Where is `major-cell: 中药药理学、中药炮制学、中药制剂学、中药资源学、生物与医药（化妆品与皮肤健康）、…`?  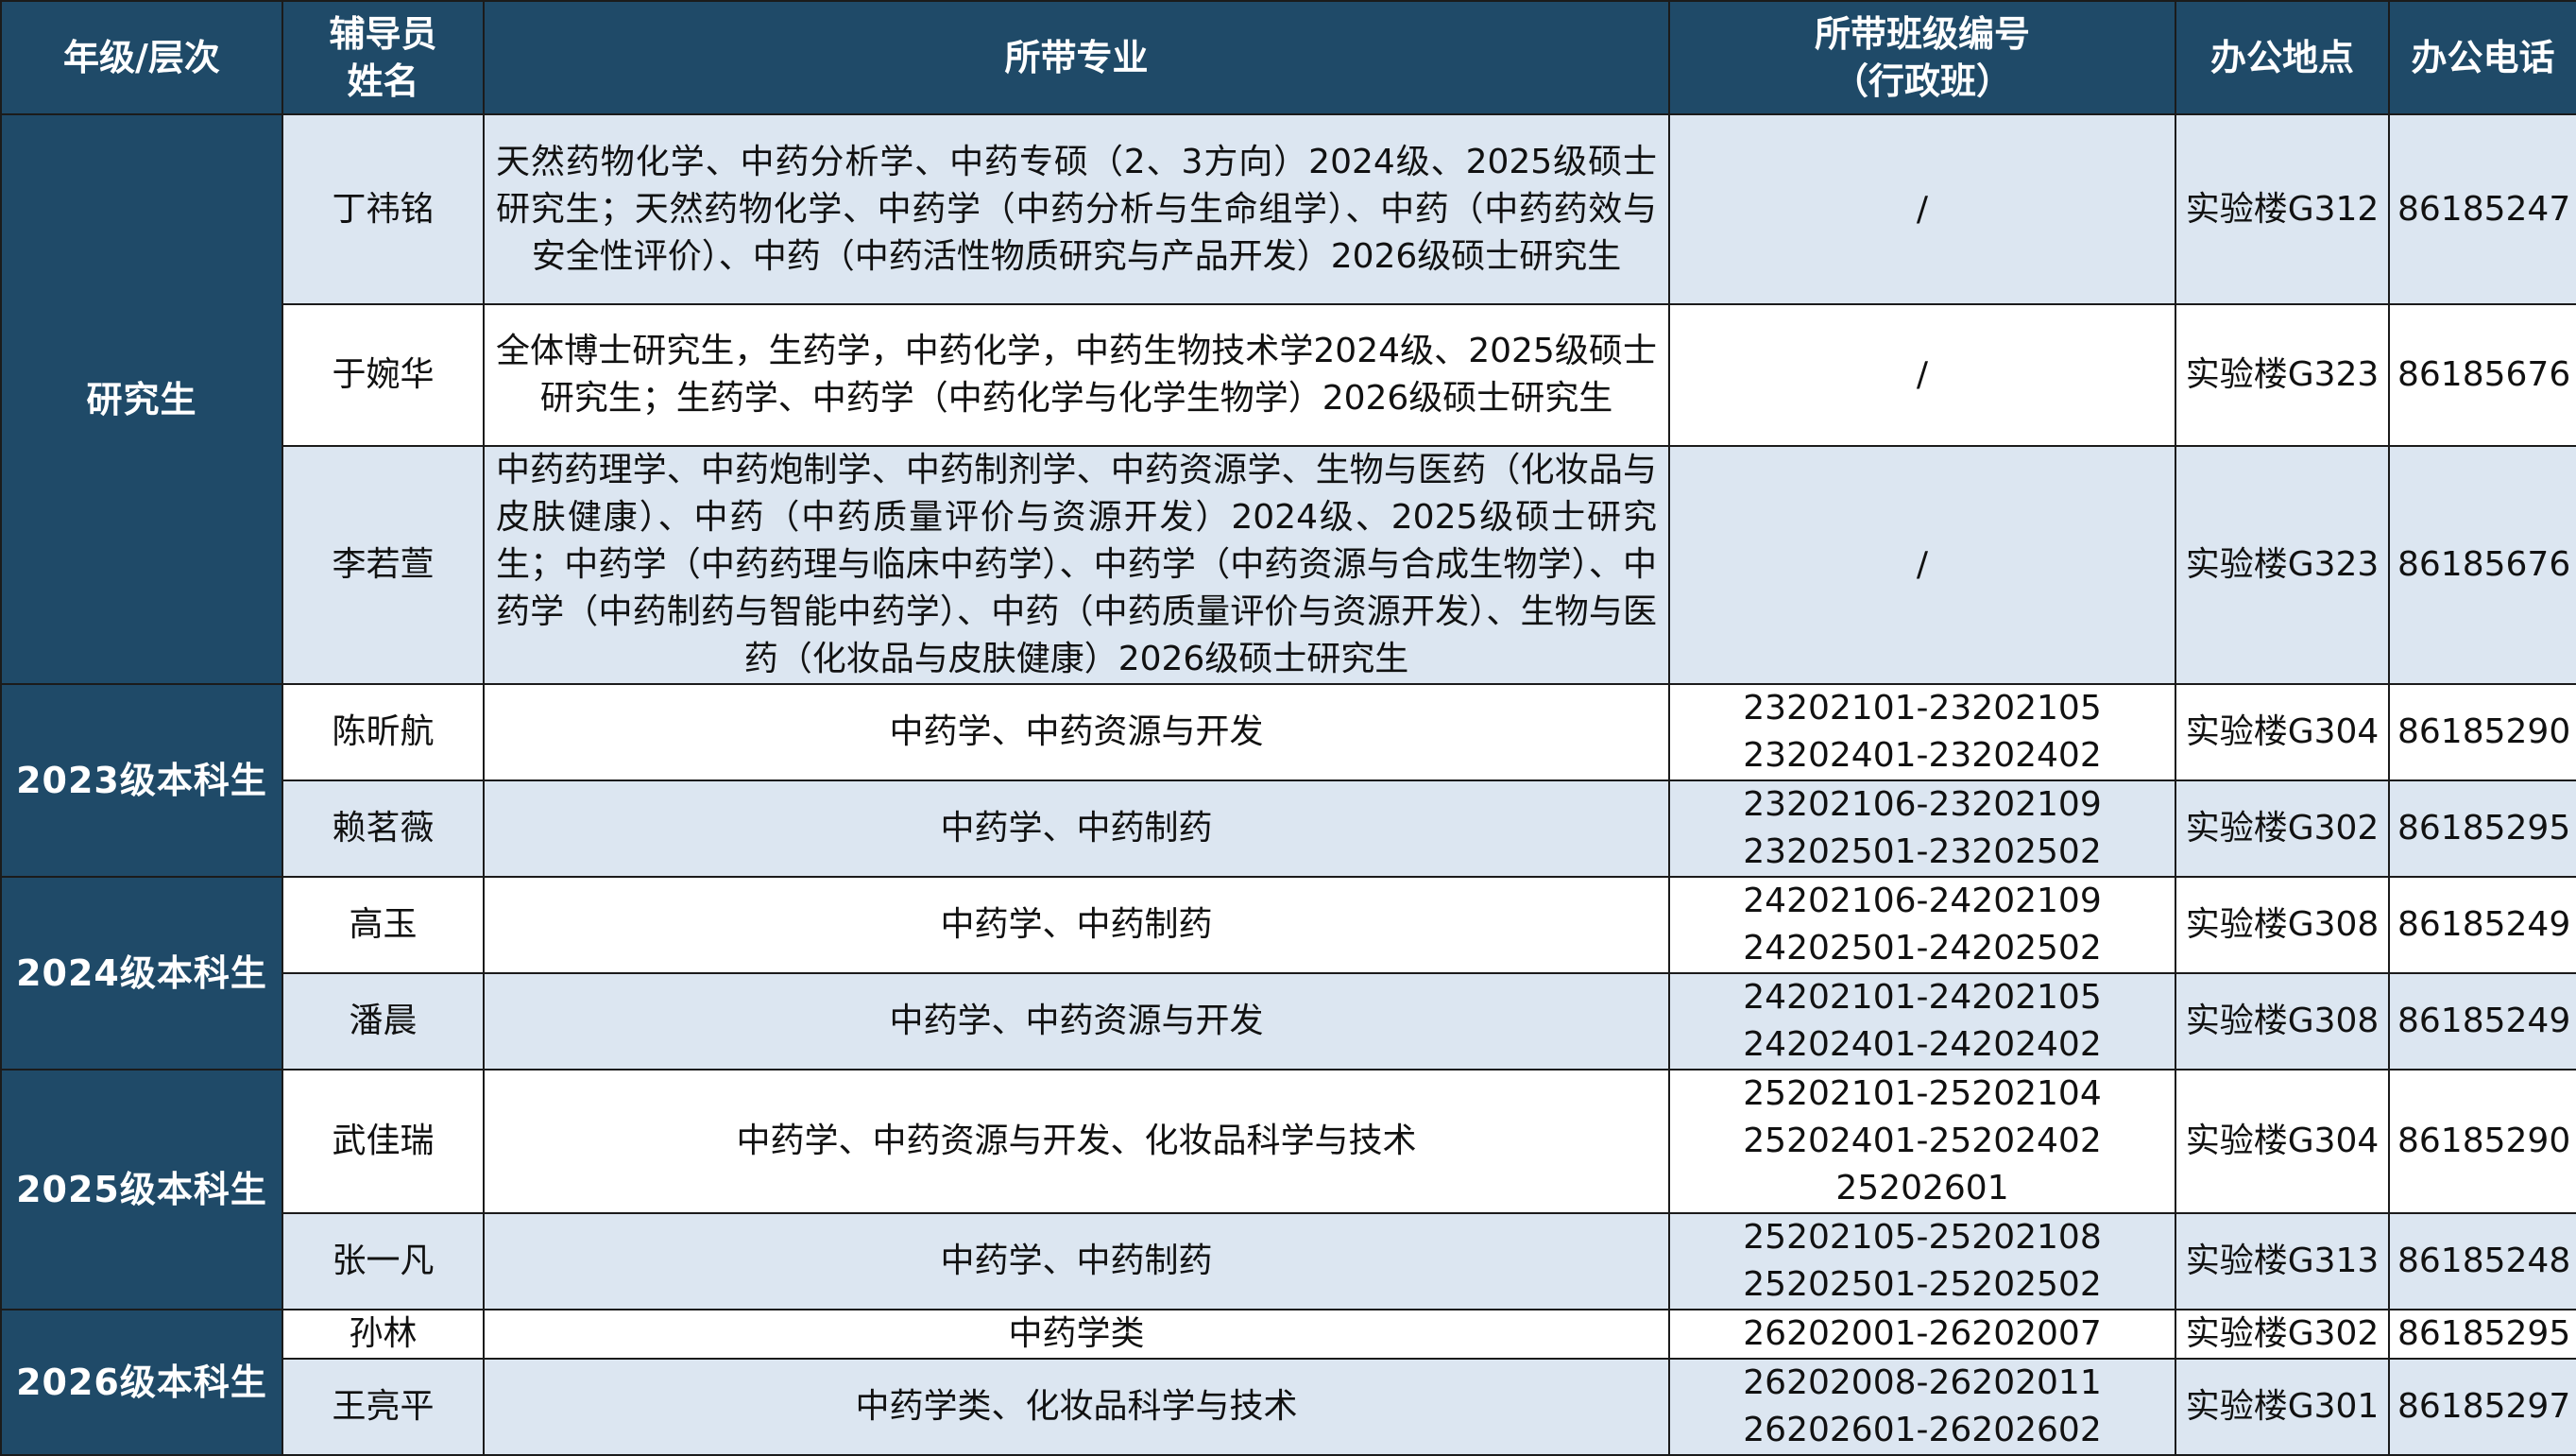
major-cell: 中药药理学、中药炮制学、中药制剂学、中药资源学、生物与医药（化妆品与皮肤健康）、… is located at coordinates (1077, 565).